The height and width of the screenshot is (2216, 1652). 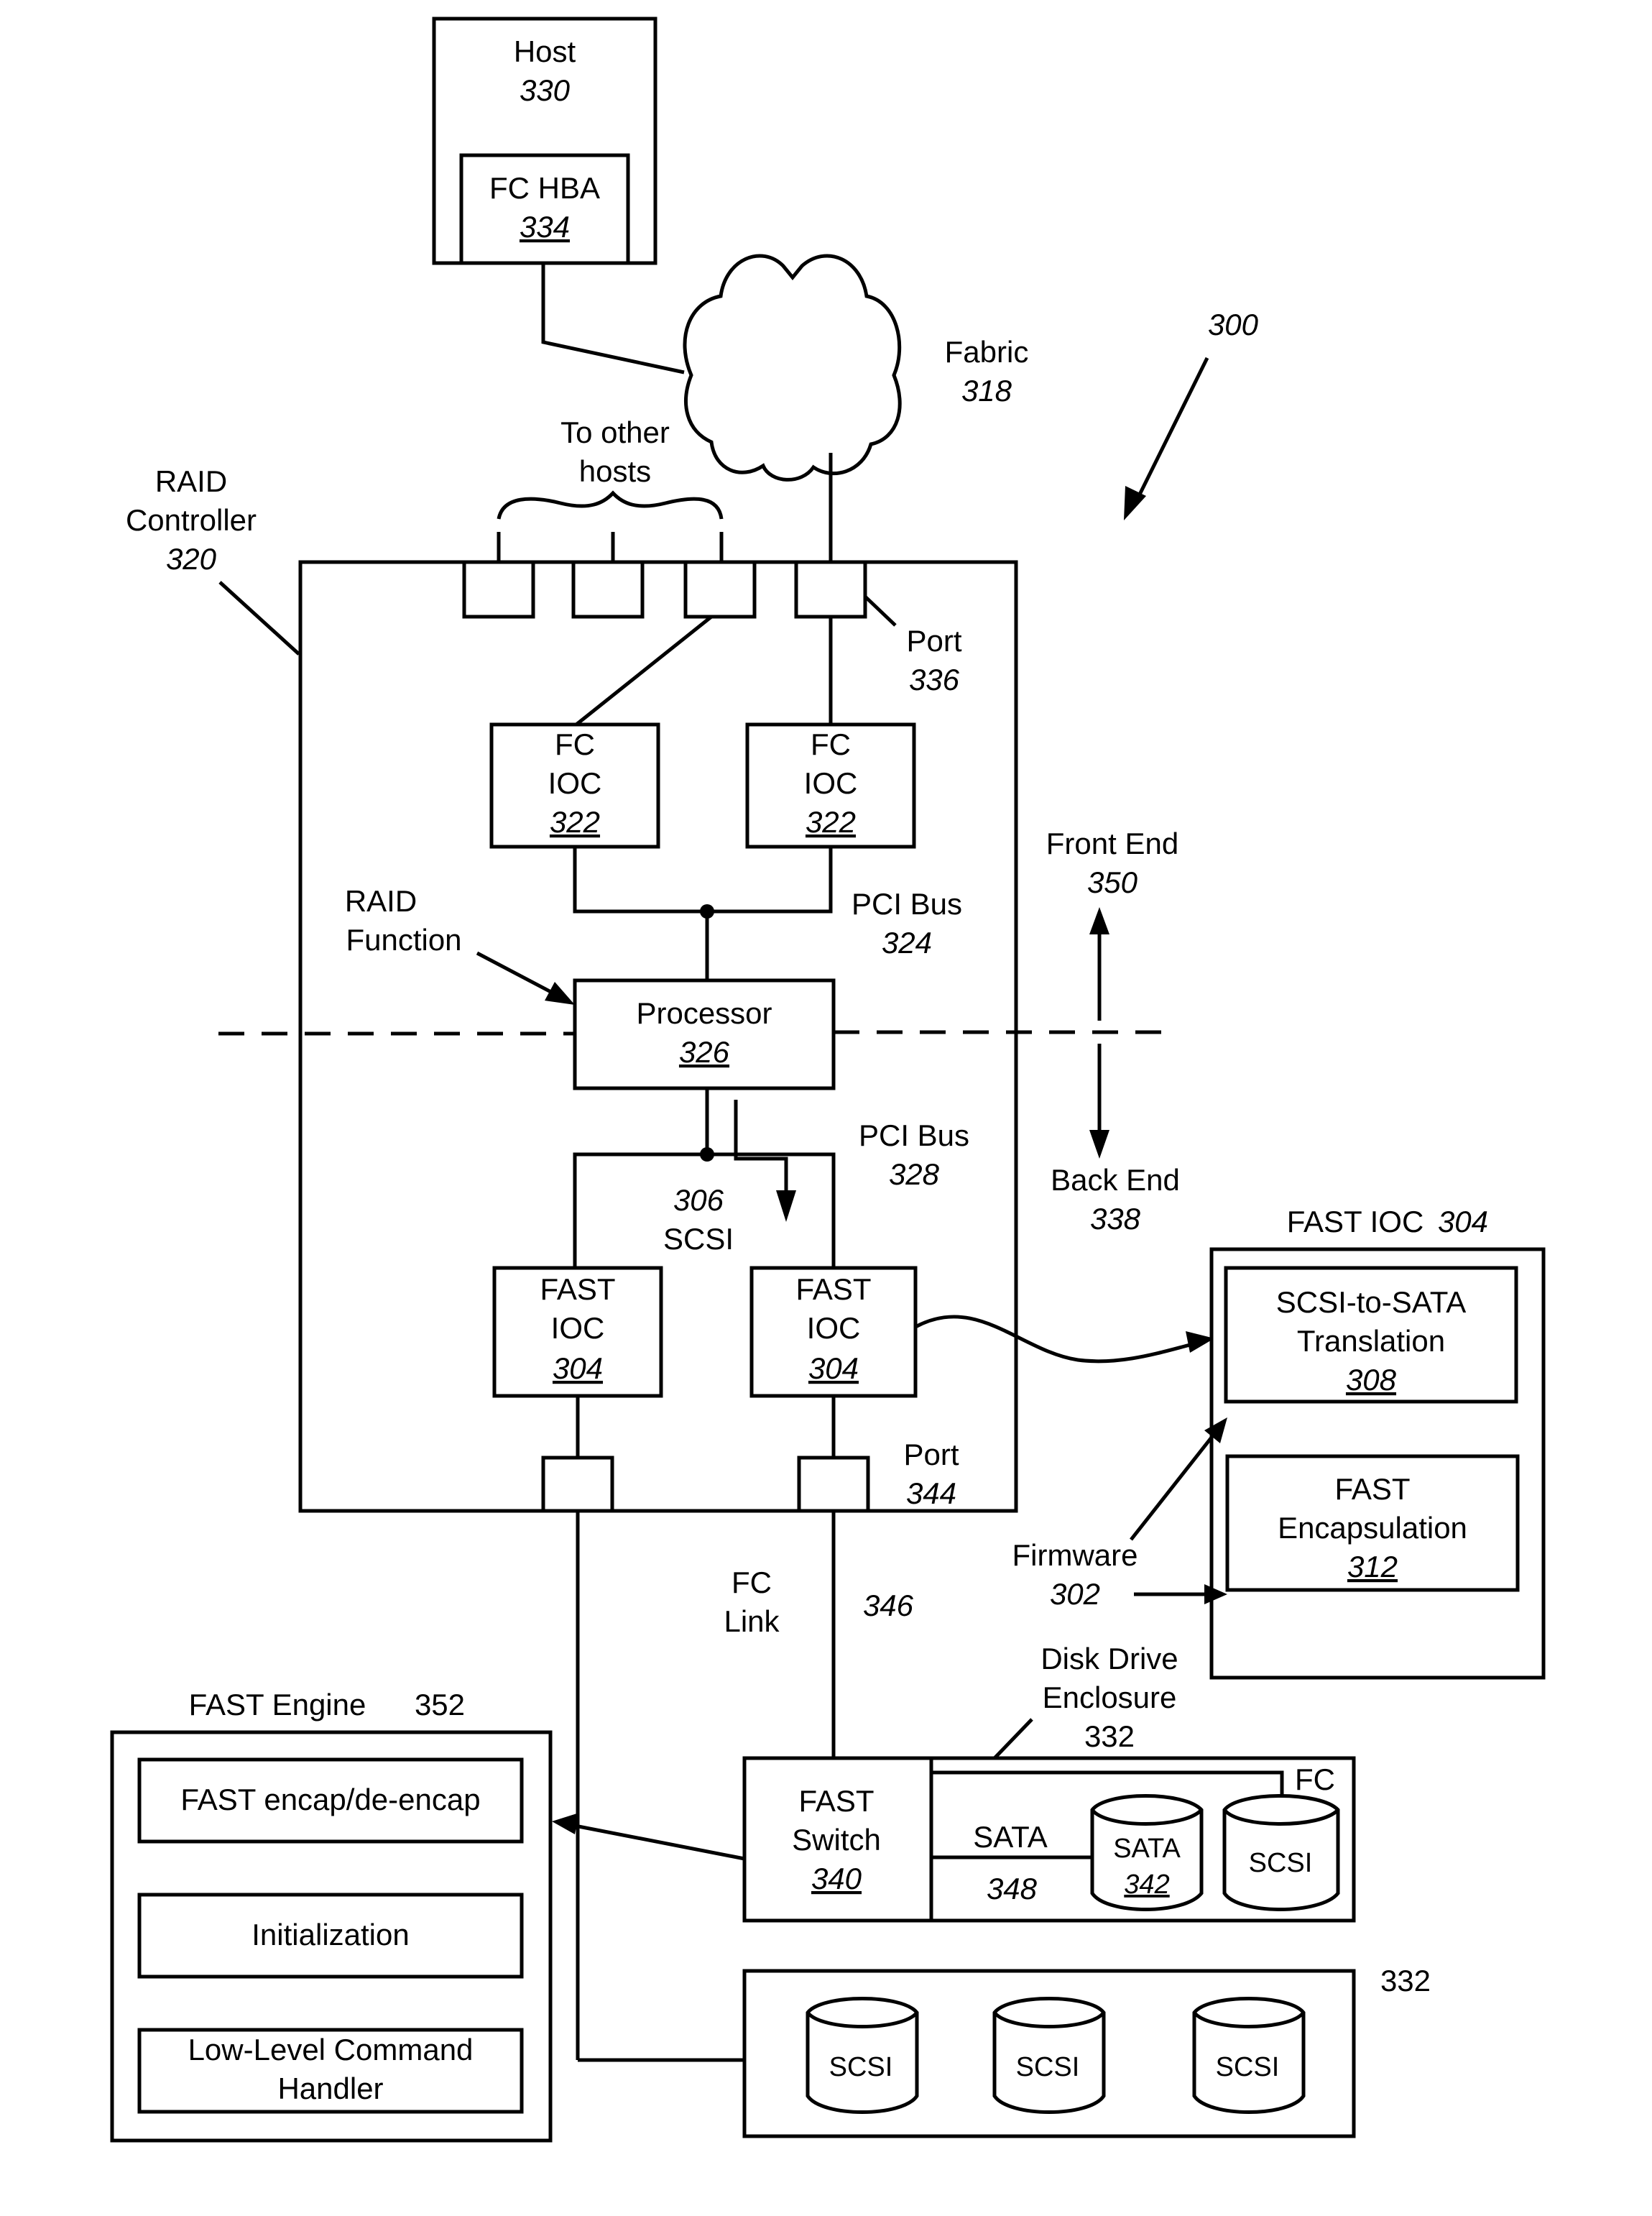 I want to click on port3-fc-ioc-link, so click(x=644, y=670).